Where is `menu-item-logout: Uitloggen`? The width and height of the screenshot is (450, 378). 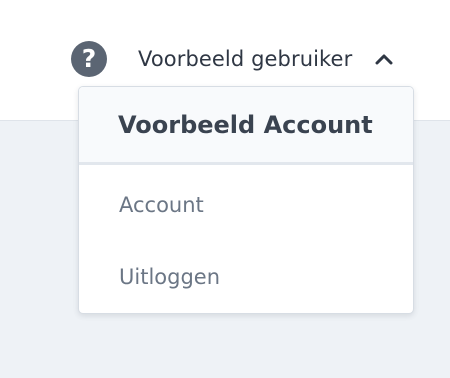
menu-item-logout: Uitloggen is located at coordinates (169, 277).